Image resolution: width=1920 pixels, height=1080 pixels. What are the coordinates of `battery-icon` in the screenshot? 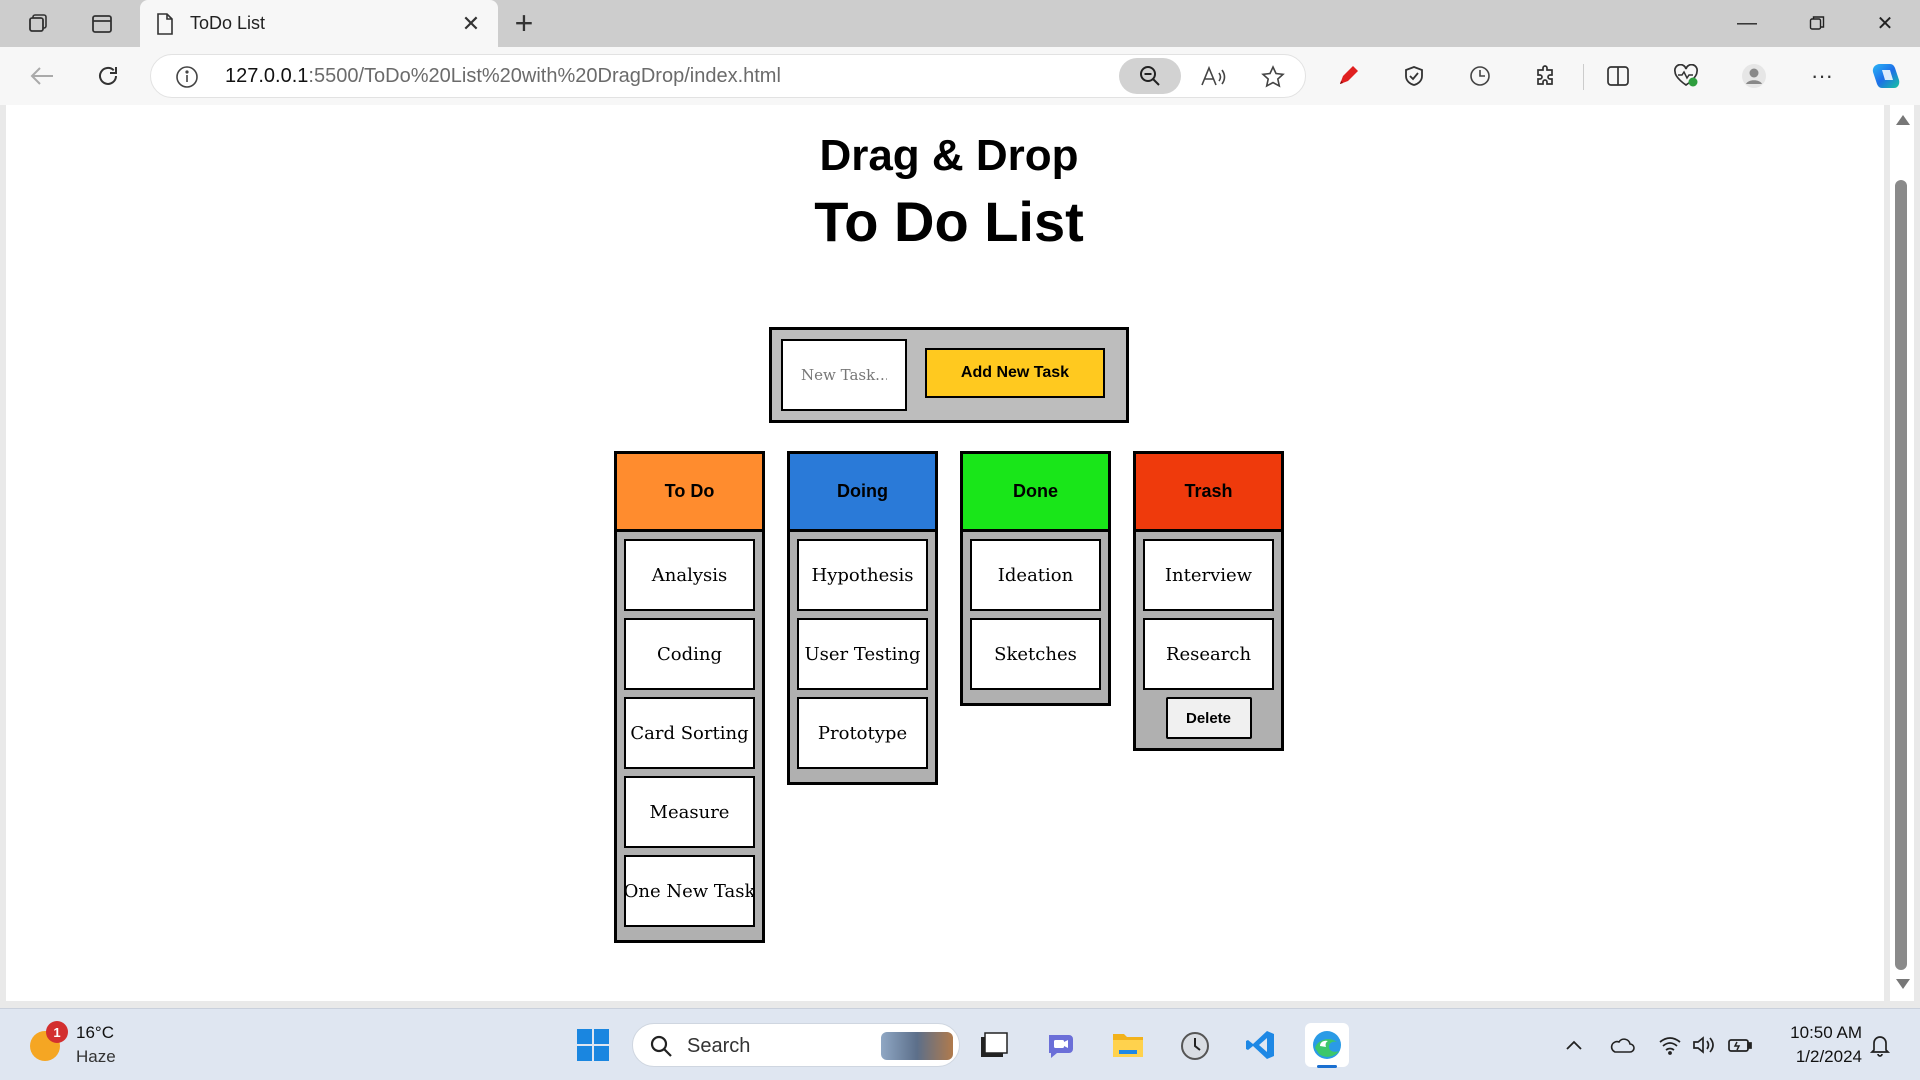 It's located at (1740, 1045).